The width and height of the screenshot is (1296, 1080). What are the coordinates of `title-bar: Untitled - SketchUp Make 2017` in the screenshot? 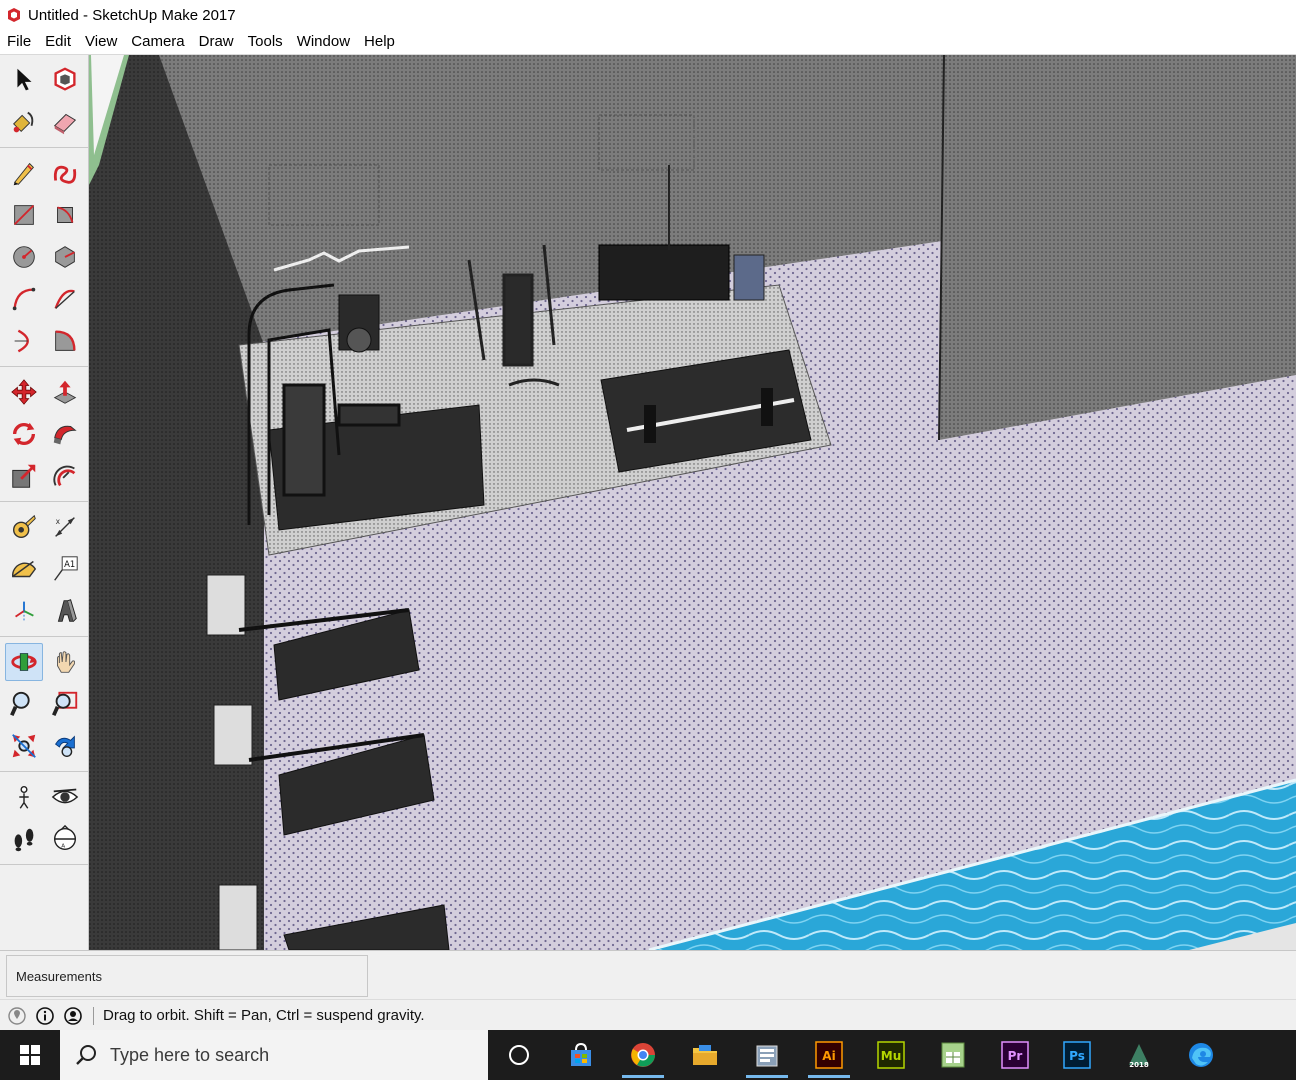 It's located at (648, 15).